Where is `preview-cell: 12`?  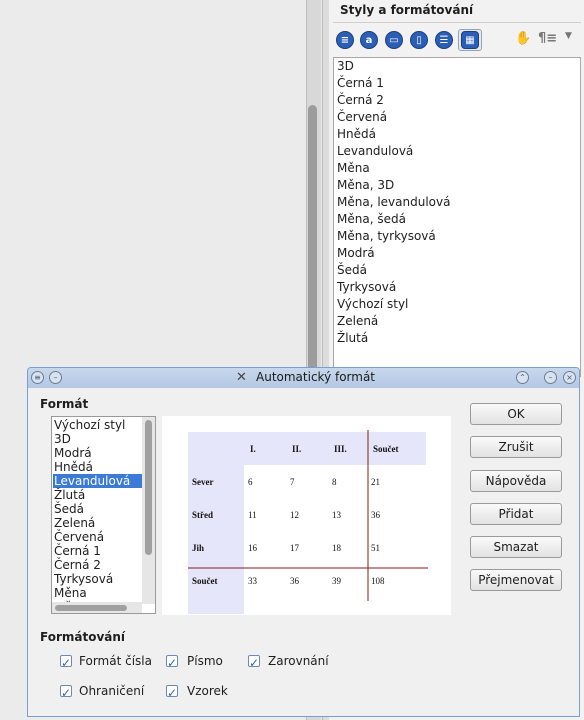 preview-cell: 12 is located at coordinates (294, 515).